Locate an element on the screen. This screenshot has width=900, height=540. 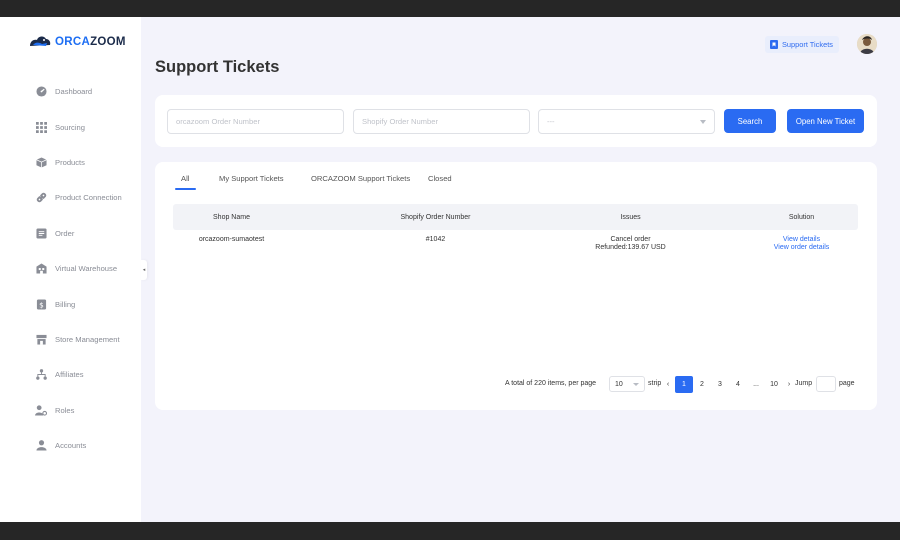
grid-icon is located at coordinates (41, 127).